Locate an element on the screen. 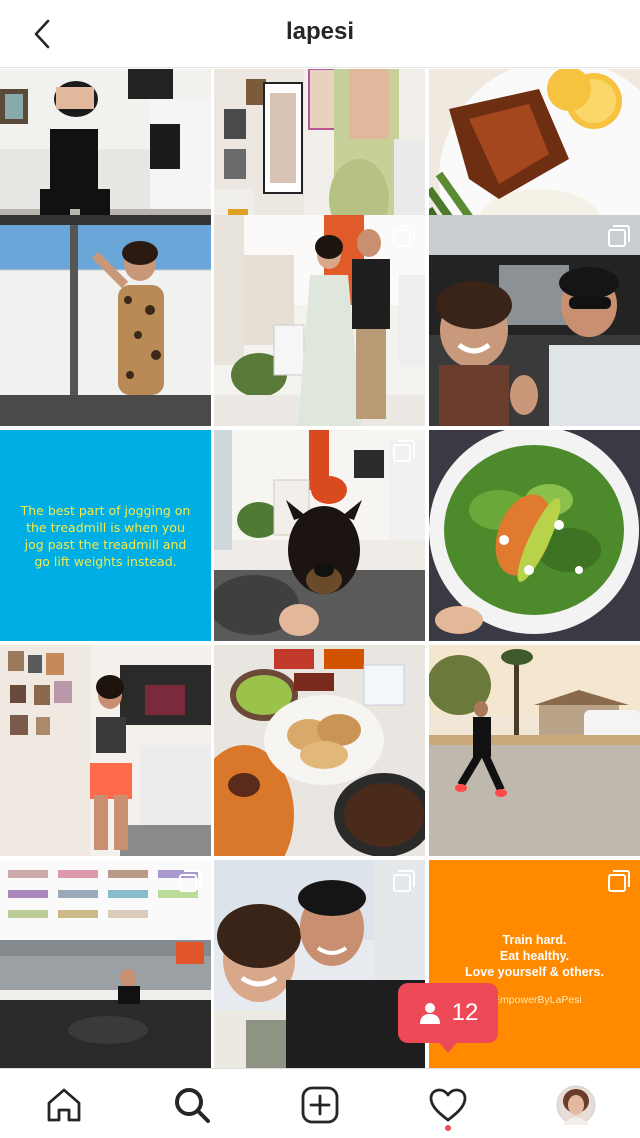 Image resolution: width=640 pixels, height=1138 pixels. home-icon is located at coordinates (64, 1105).